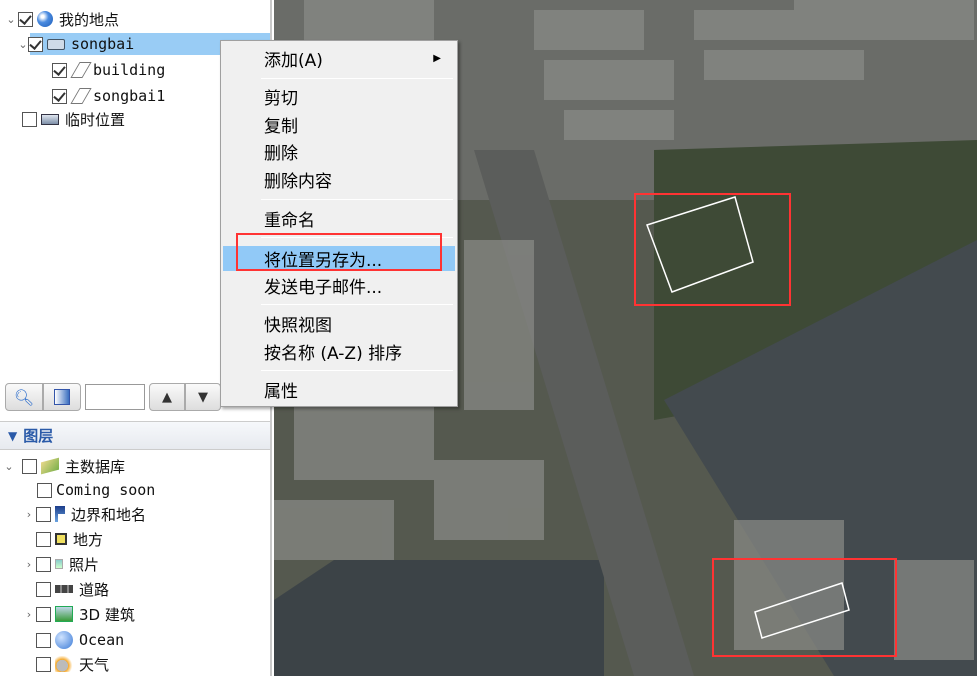  I want to click on arrow-up-icon: ▲, so click(167, 397).